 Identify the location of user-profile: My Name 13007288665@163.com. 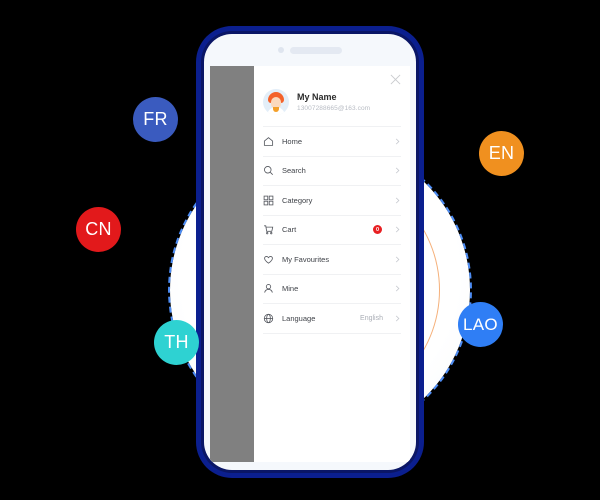
(332, 107).